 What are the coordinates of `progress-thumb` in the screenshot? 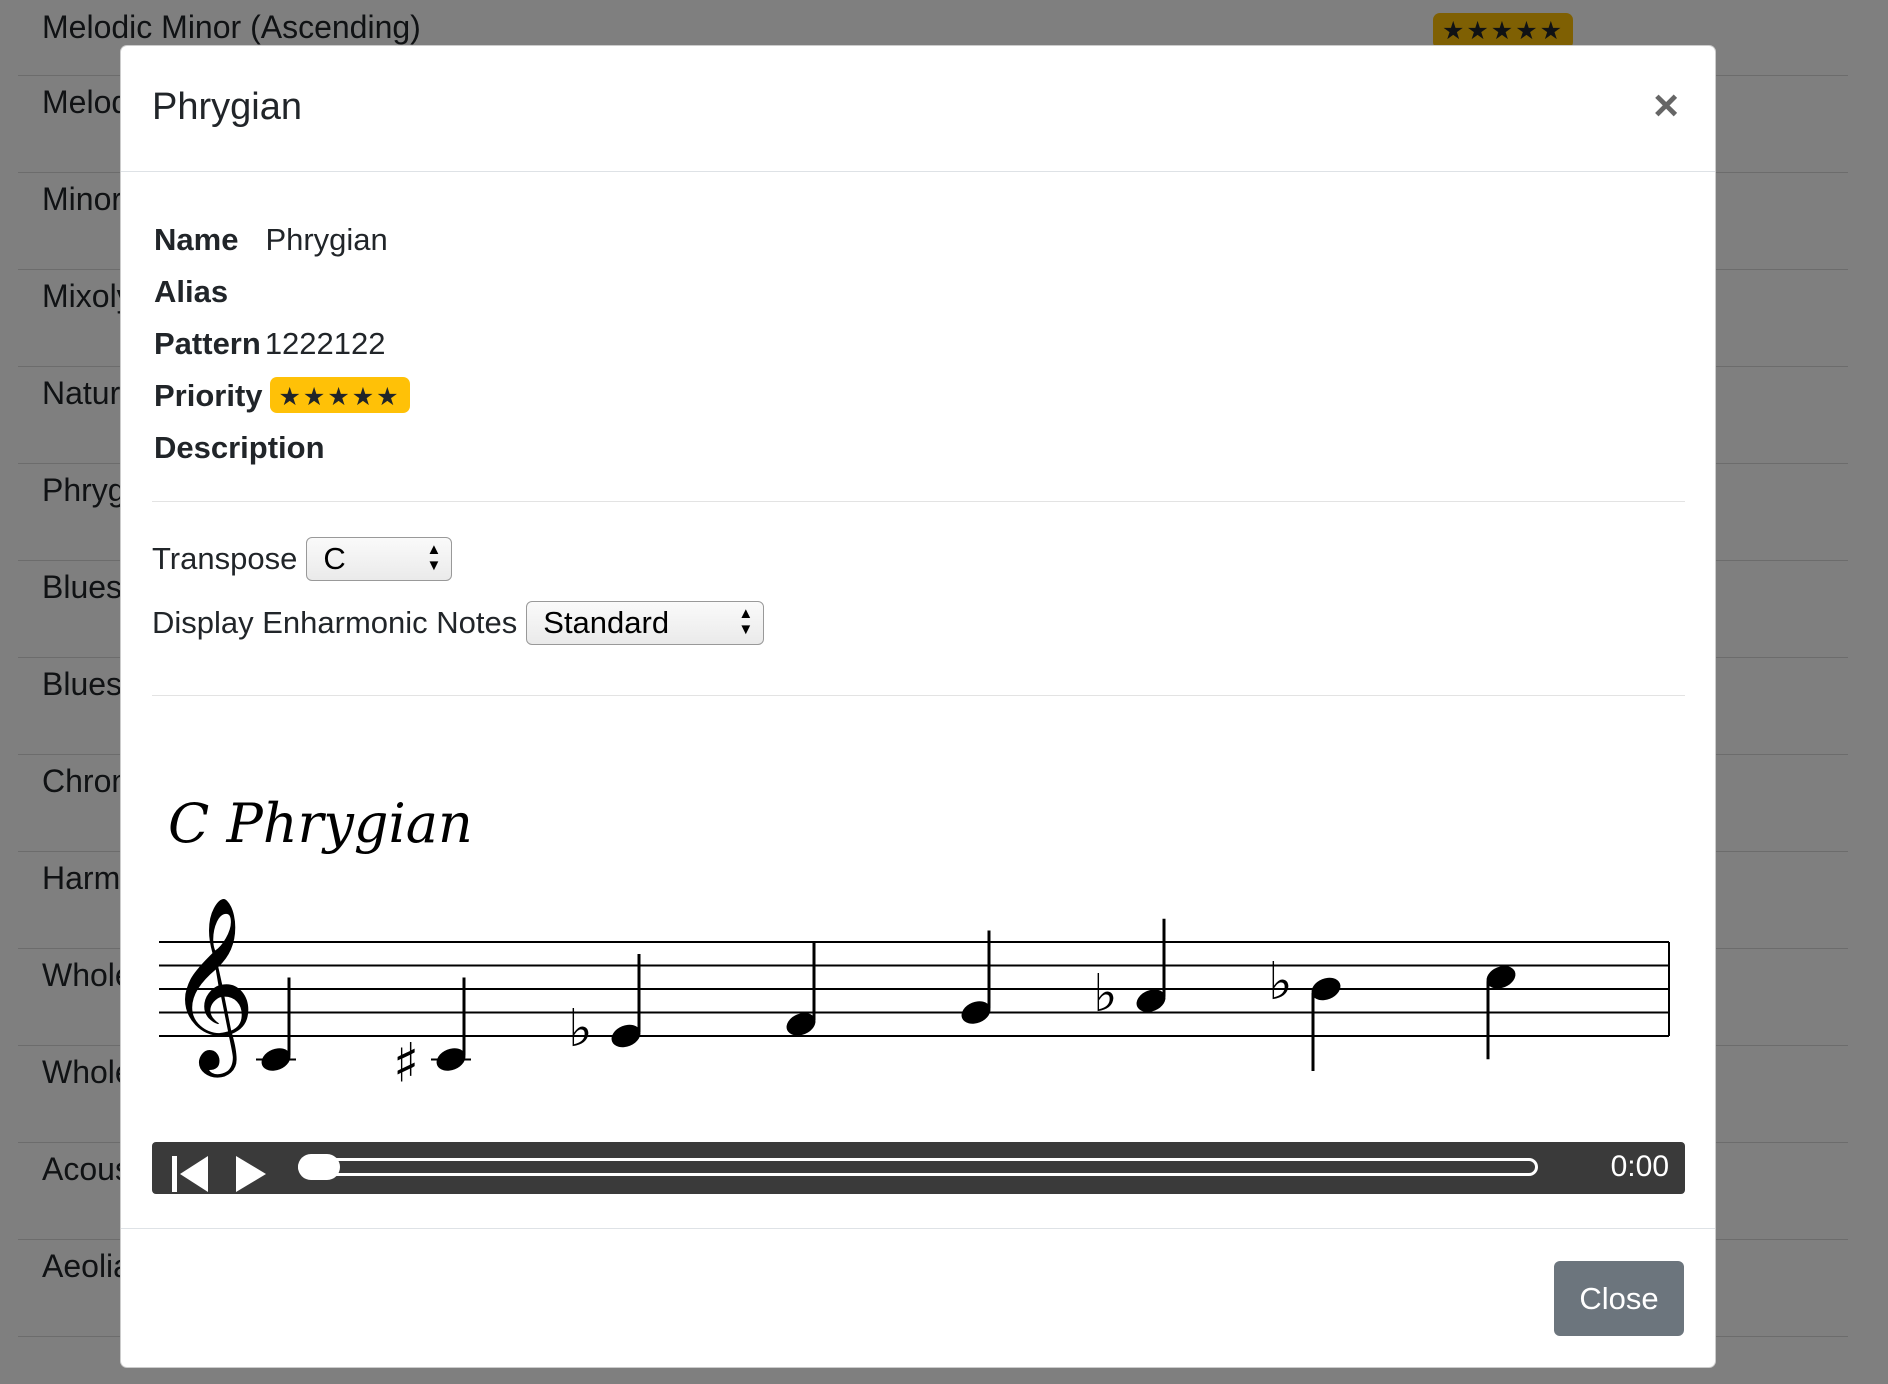 It's located at (319, 1167).